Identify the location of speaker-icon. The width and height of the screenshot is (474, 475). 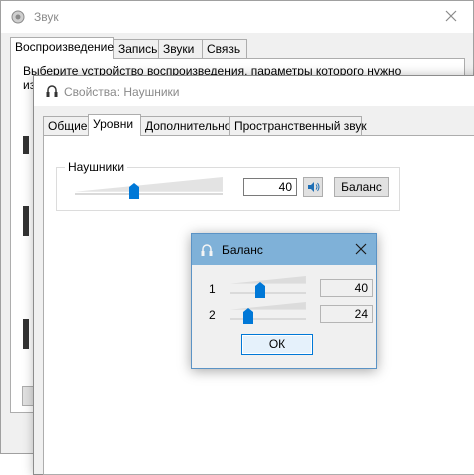
(314, 187).